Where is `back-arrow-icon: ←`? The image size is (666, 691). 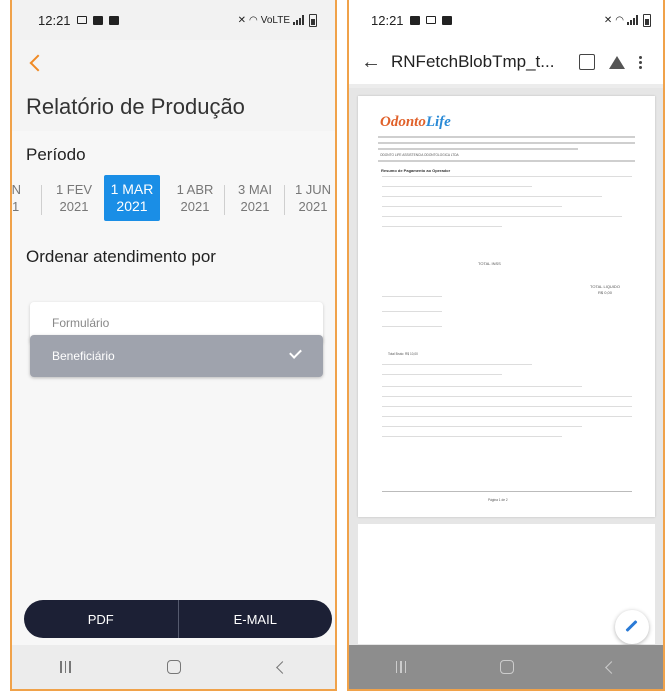 back-arrow-icon: ← is located at coordinates (374, 62).